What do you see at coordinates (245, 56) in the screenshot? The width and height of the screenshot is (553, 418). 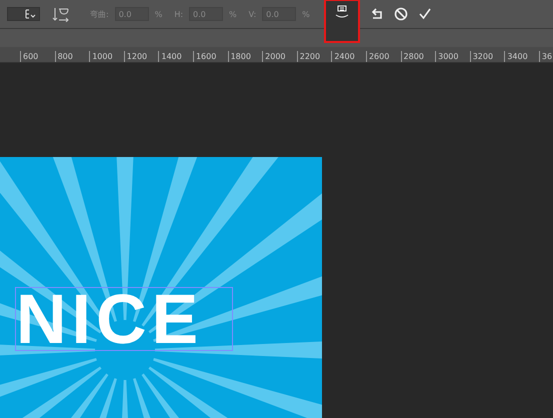 I see `ruler-label: 1800` at bounding box center [245, 56].